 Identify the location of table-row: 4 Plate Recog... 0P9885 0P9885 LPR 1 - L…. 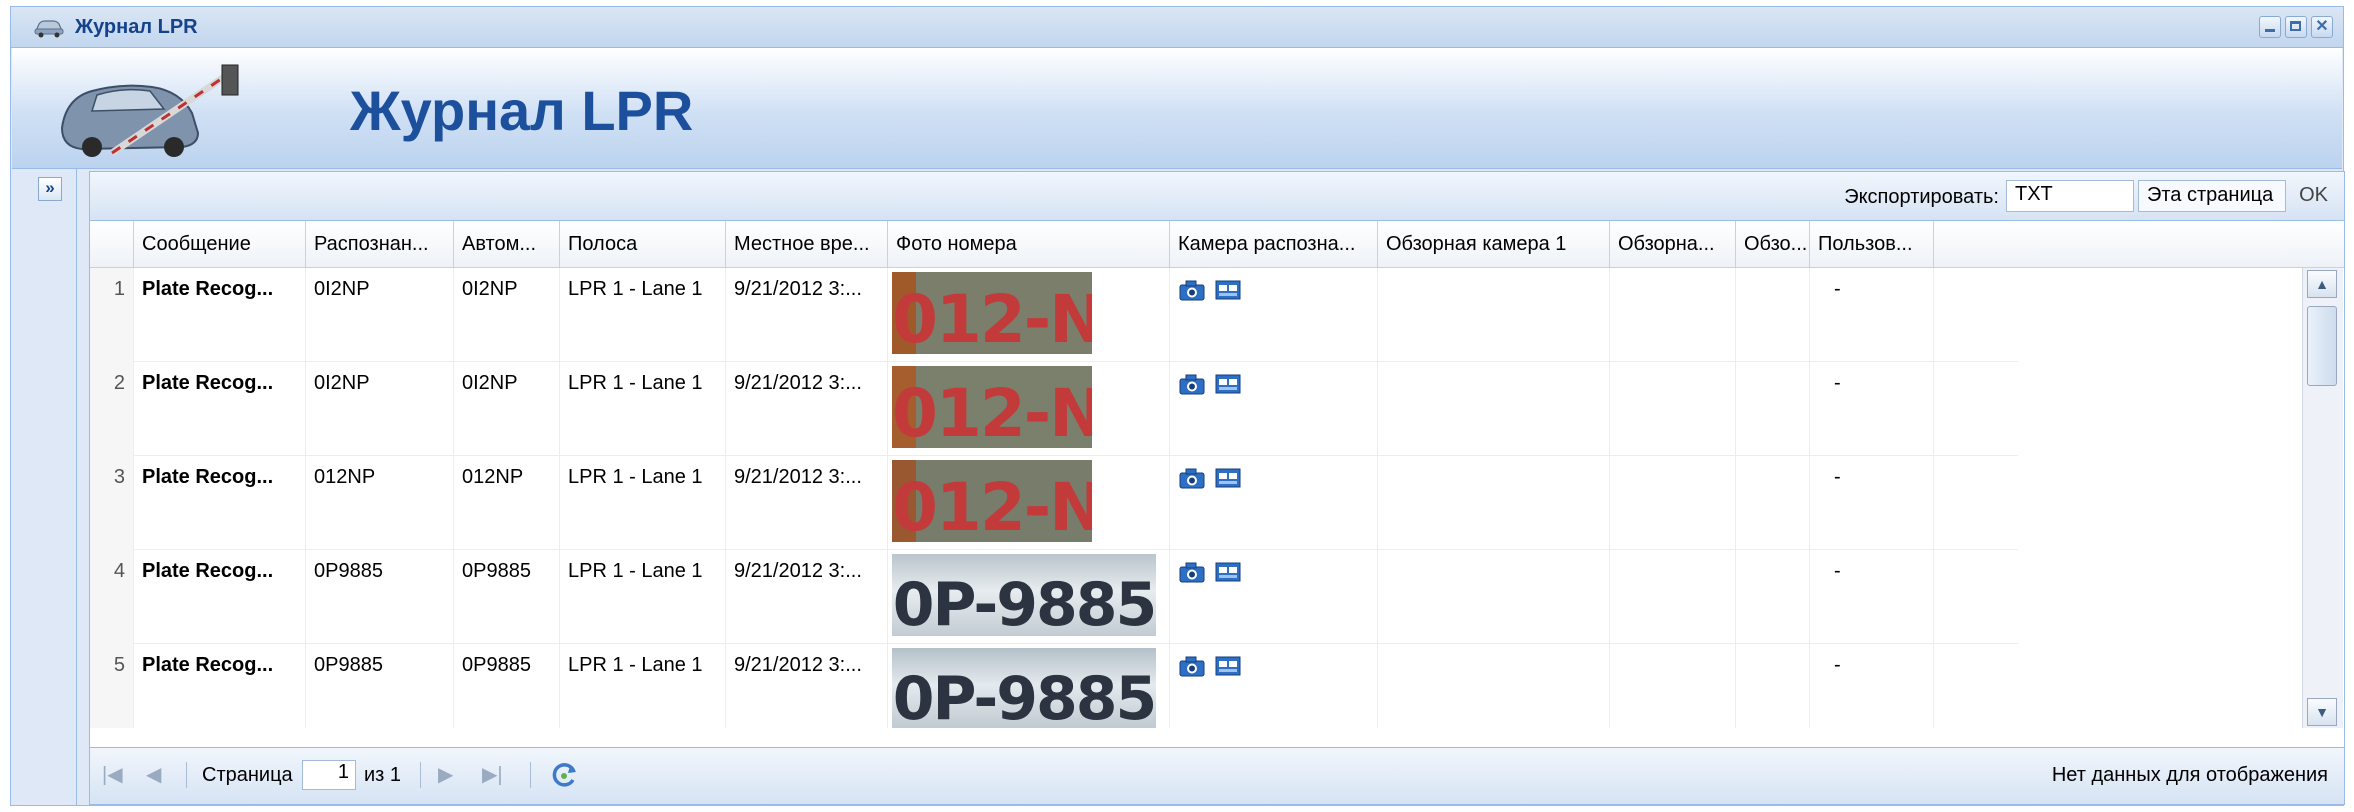
(1054, 597).